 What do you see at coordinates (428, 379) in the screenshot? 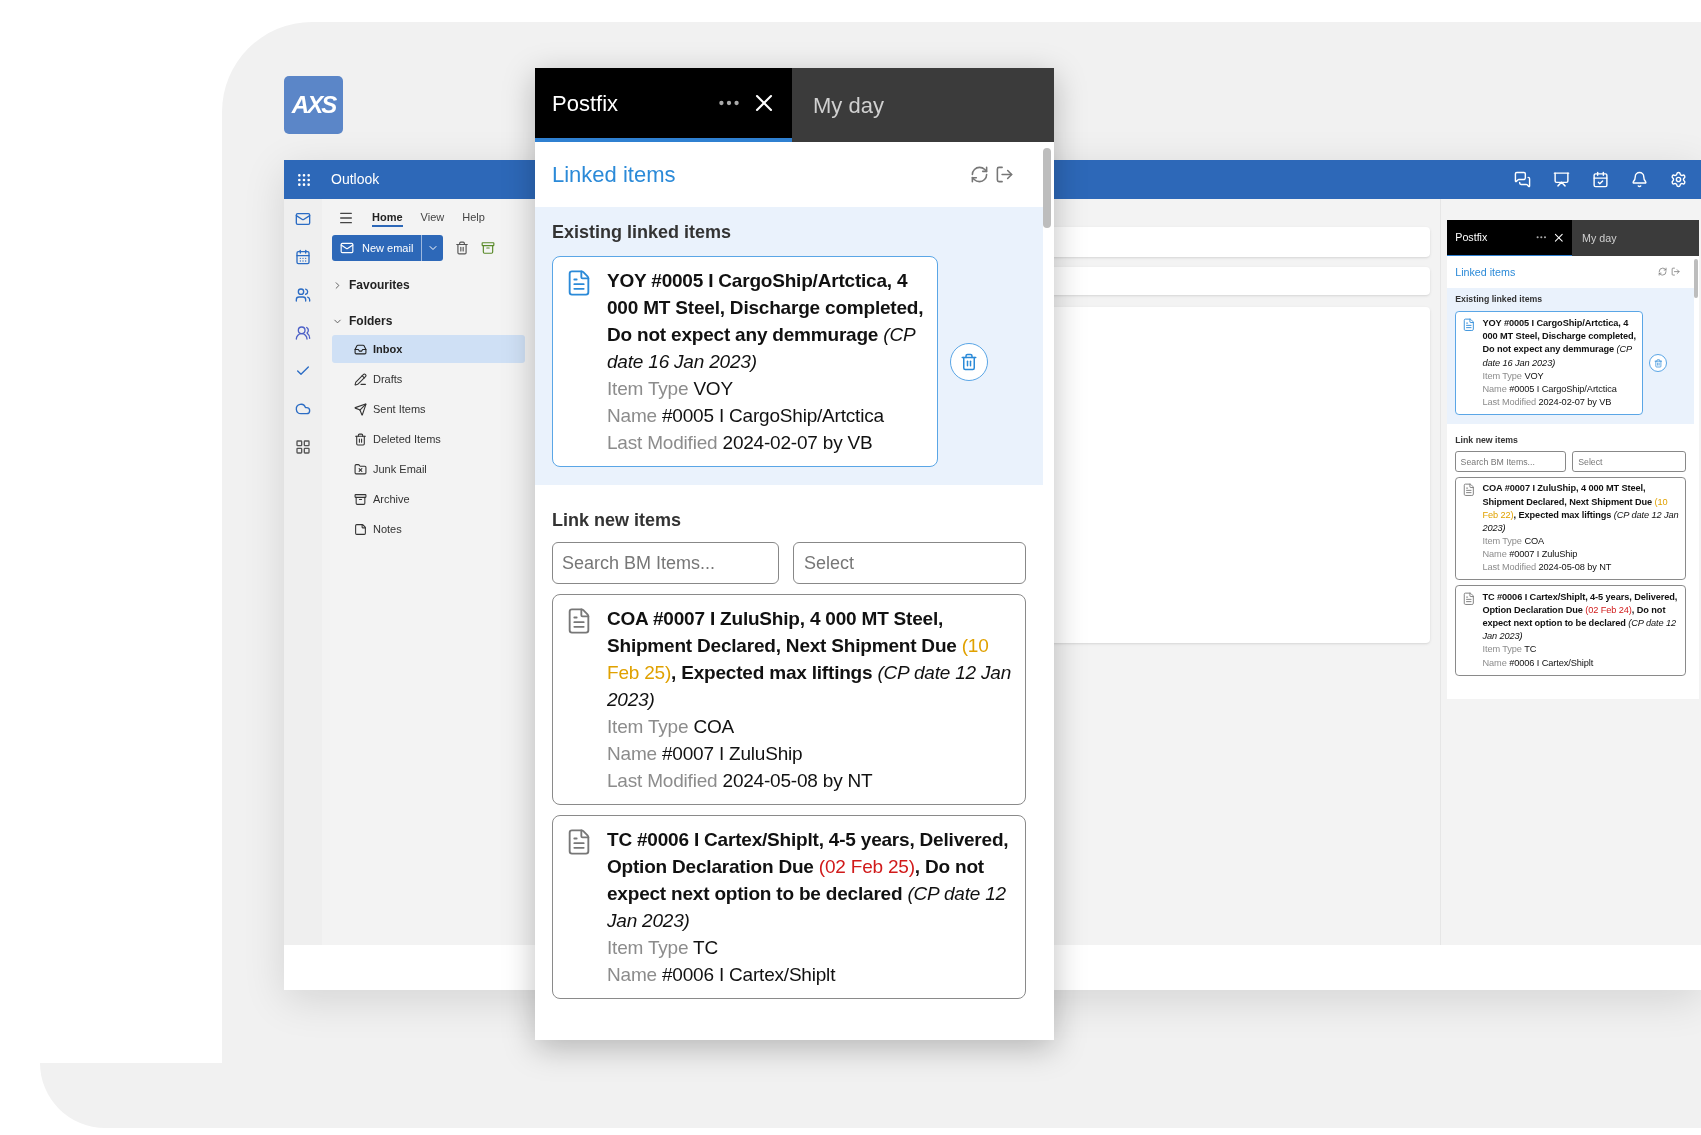
I see `folder-item: Drafts` at bounding box center [428, 379].